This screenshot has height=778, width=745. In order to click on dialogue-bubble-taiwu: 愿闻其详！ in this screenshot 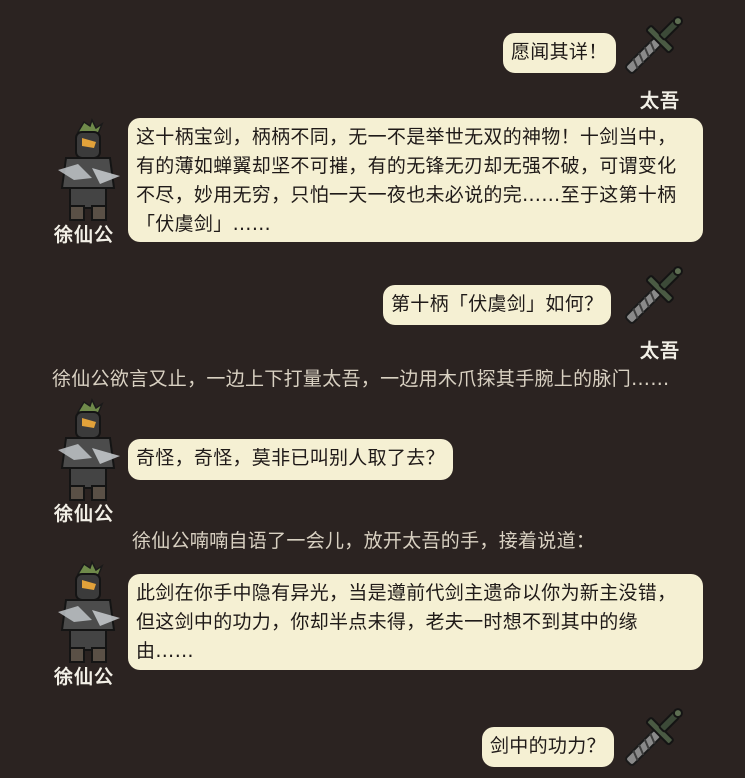, I will do `click(559, 53)`.